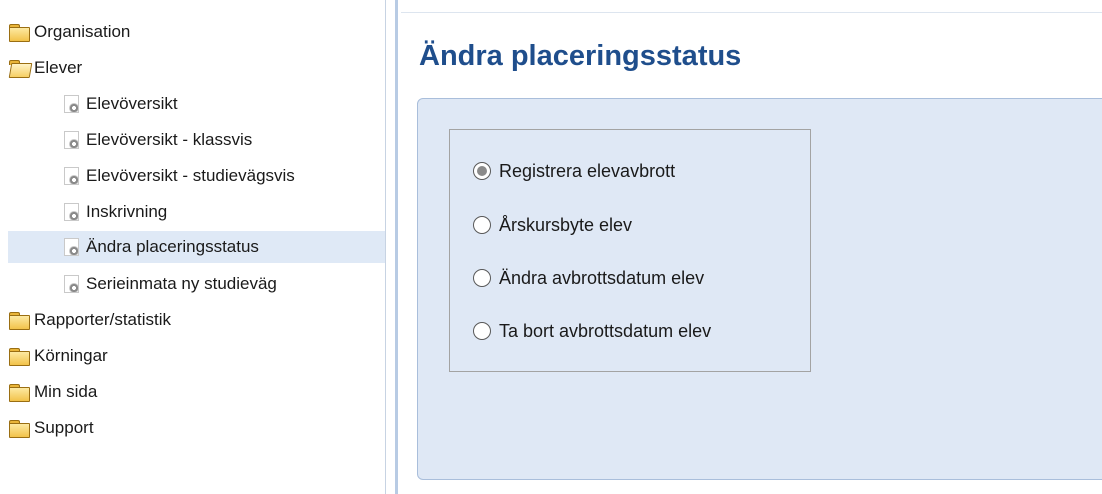 The height and width of the screenshot is (494, 1102). I want to click on tree-item-organisation: Organisation, so click(196, 32).